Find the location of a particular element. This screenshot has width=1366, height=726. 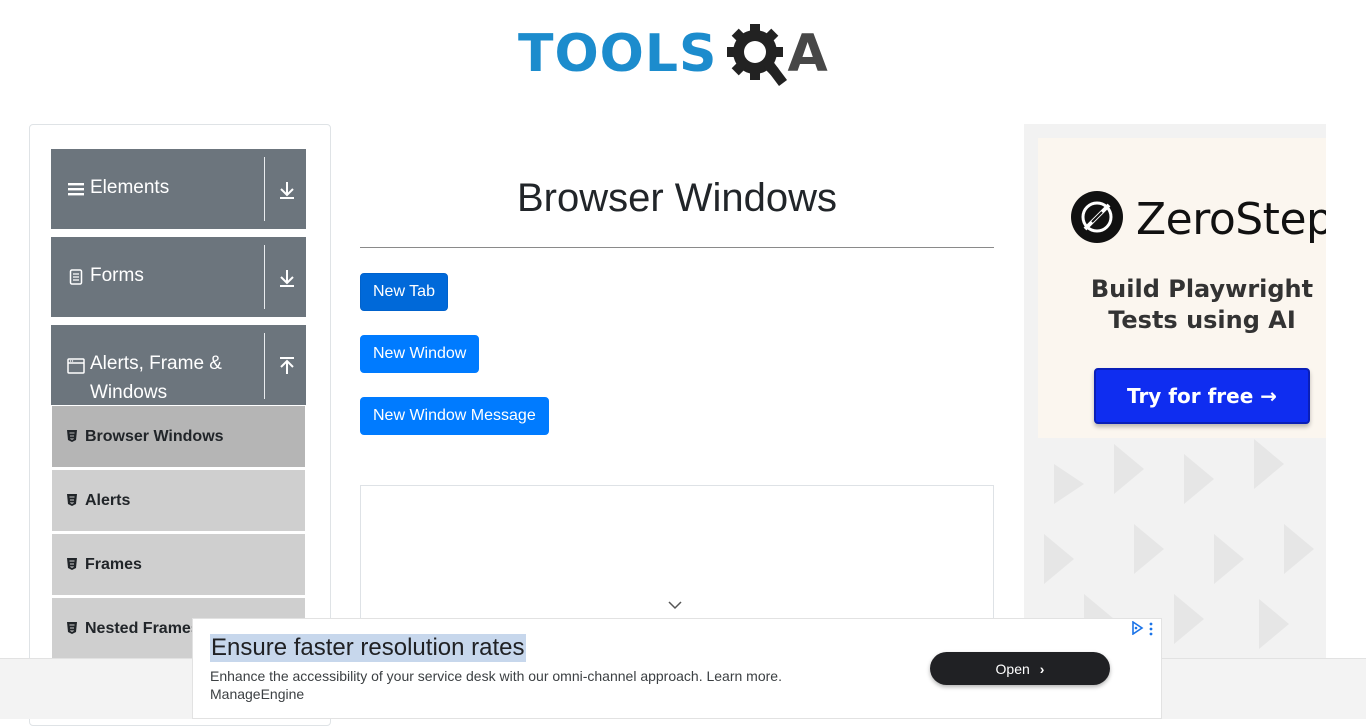

sidebar-item-label: Frames is located at coordinates (113, 564).